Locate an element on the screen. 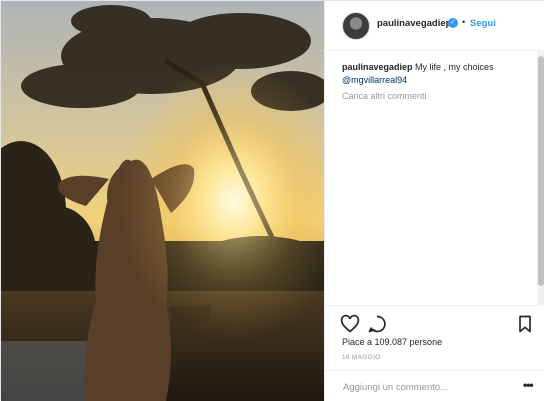  bookmark-icon is located at coordinates (525, 324).